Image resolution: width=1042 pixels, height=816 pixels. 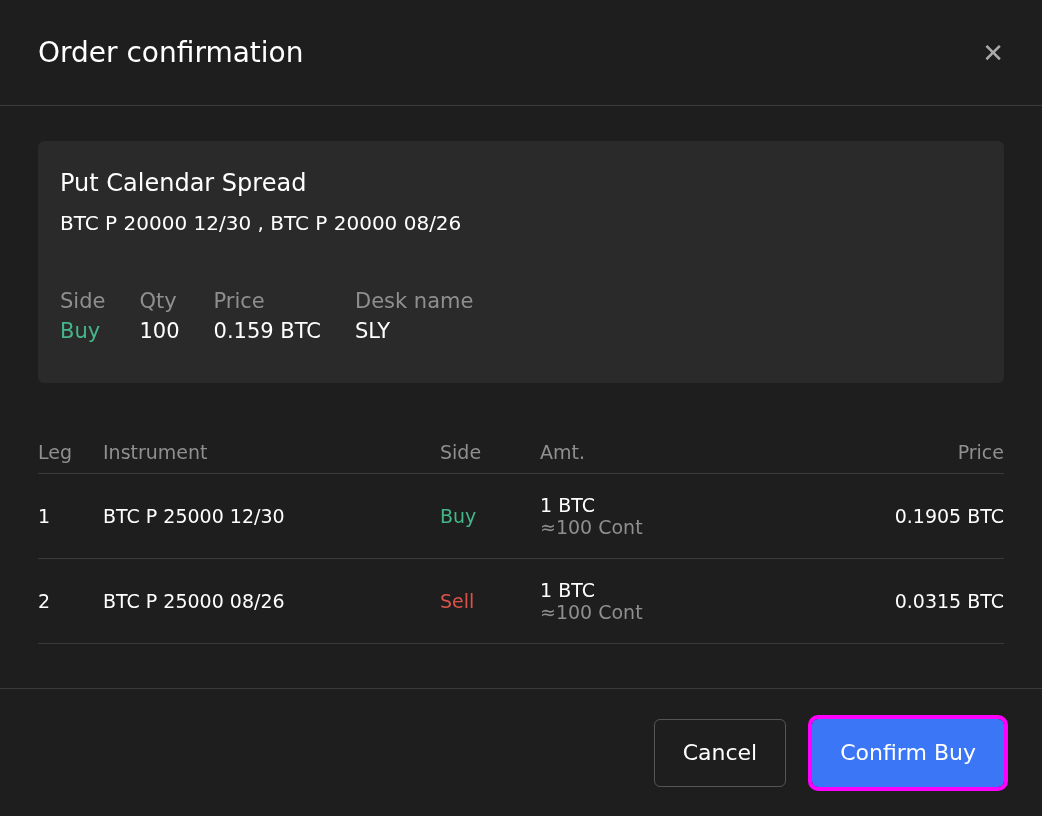 What do you see at coordinates (459, 516) in the screenshot?
I see `table-cell-text: Buy` at bounding box center [459, 516].